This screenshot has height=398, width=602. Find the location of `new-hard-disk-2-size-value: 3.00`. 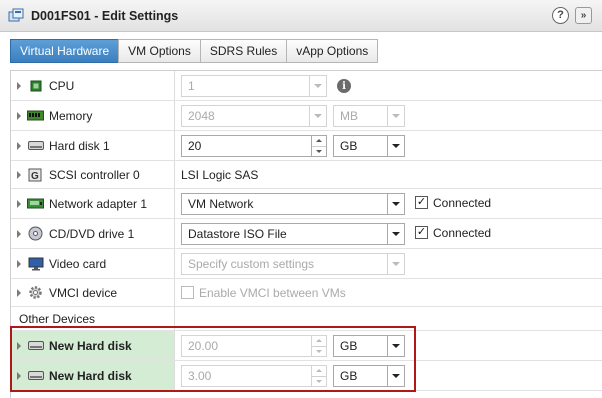

new-hard-disk-2-size-value: 3.00 is located at coordinates (200, 376).